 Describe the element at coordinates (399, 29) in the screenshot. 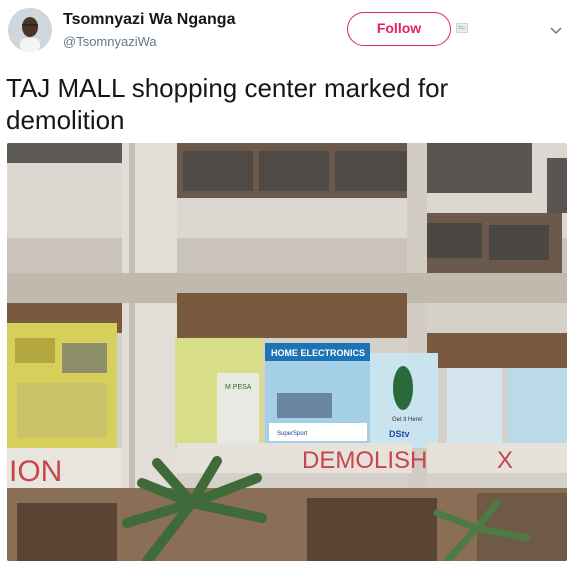

I see `follow-button: Follow` at that location.